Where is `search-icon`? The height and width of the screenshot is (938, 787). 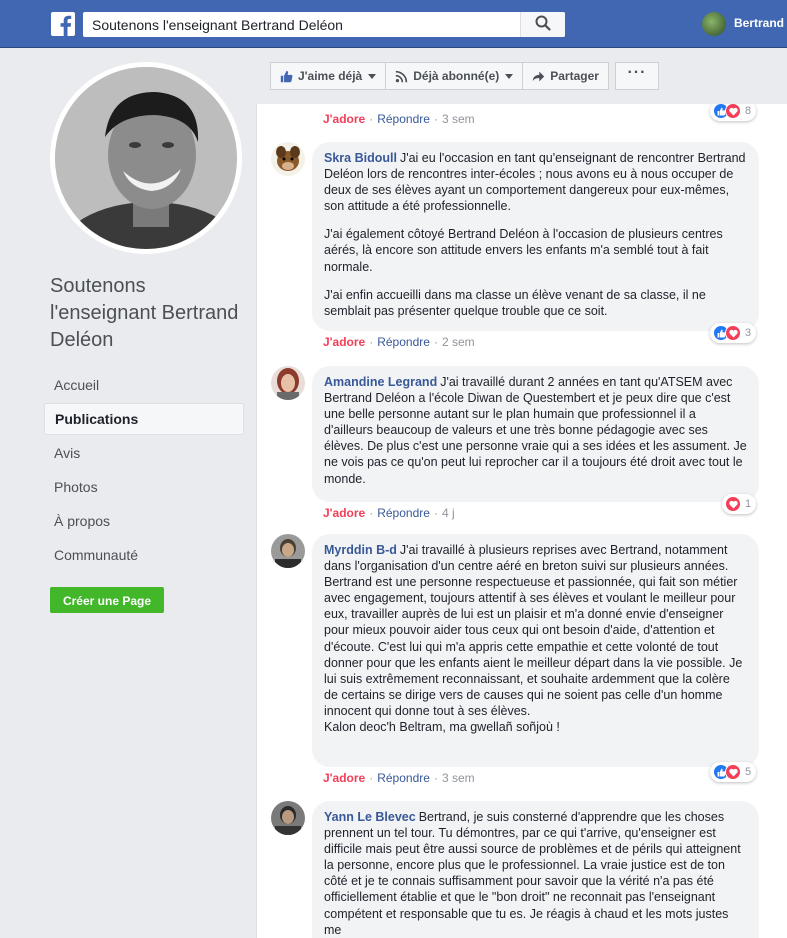 search-icon is located at coordinates (543, 24).